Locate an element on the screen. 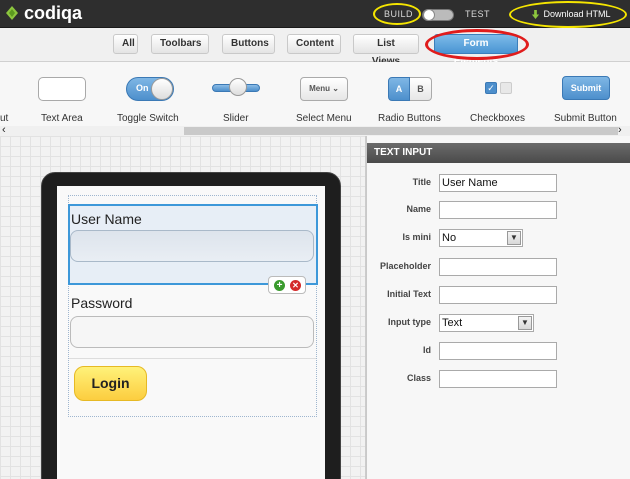 The width and height of the screenshot is (630, 479). palette-scrollbar: ‹ › is located at coordinates (315, 130).